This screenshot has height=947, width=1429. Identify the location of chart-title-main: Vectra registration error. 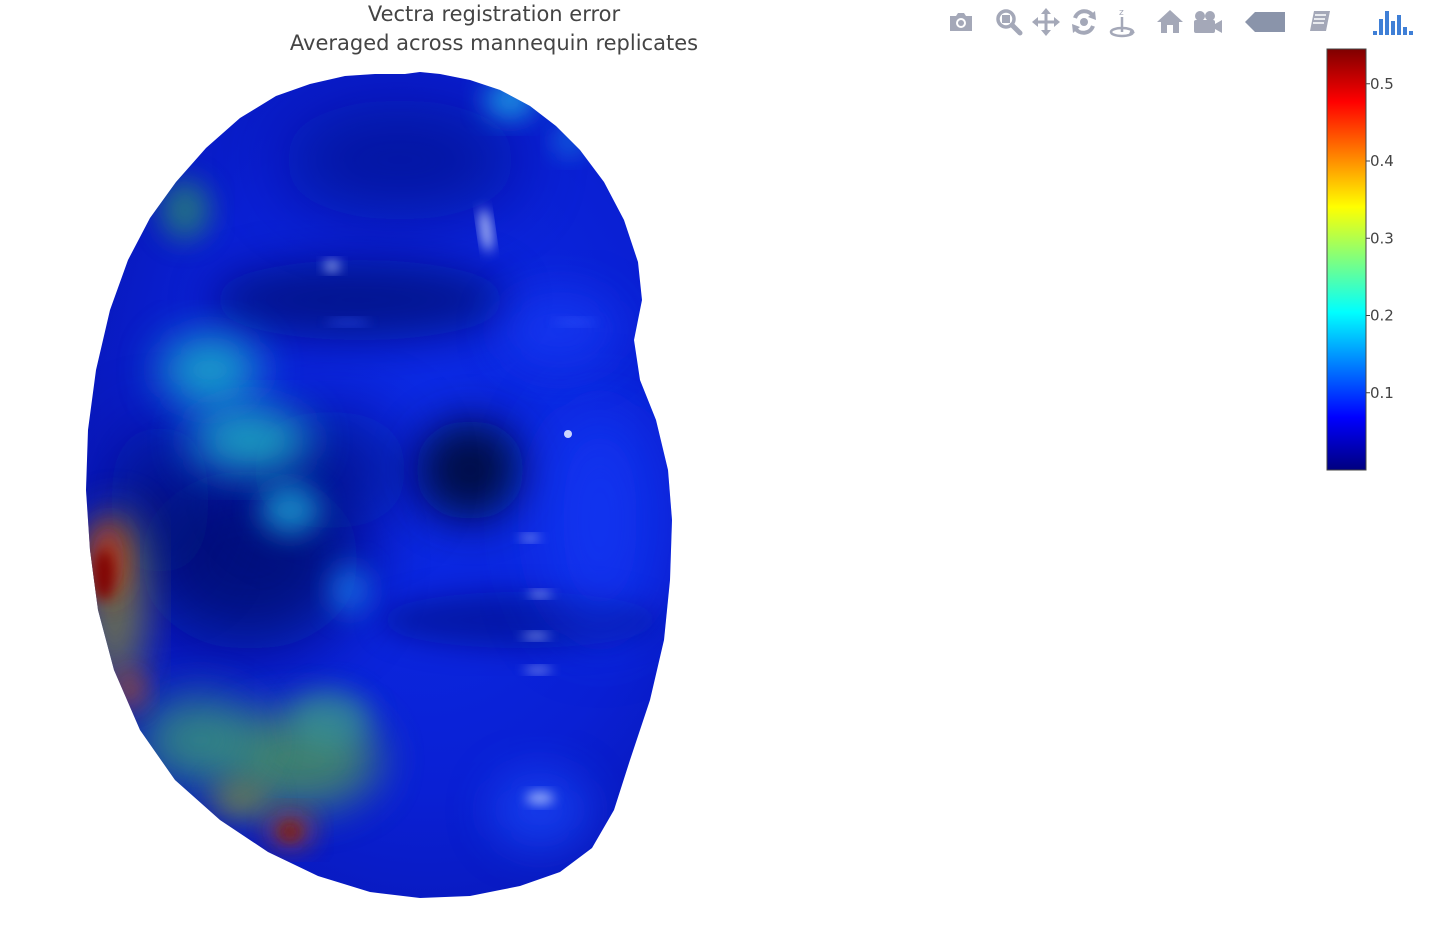
(494, 14).